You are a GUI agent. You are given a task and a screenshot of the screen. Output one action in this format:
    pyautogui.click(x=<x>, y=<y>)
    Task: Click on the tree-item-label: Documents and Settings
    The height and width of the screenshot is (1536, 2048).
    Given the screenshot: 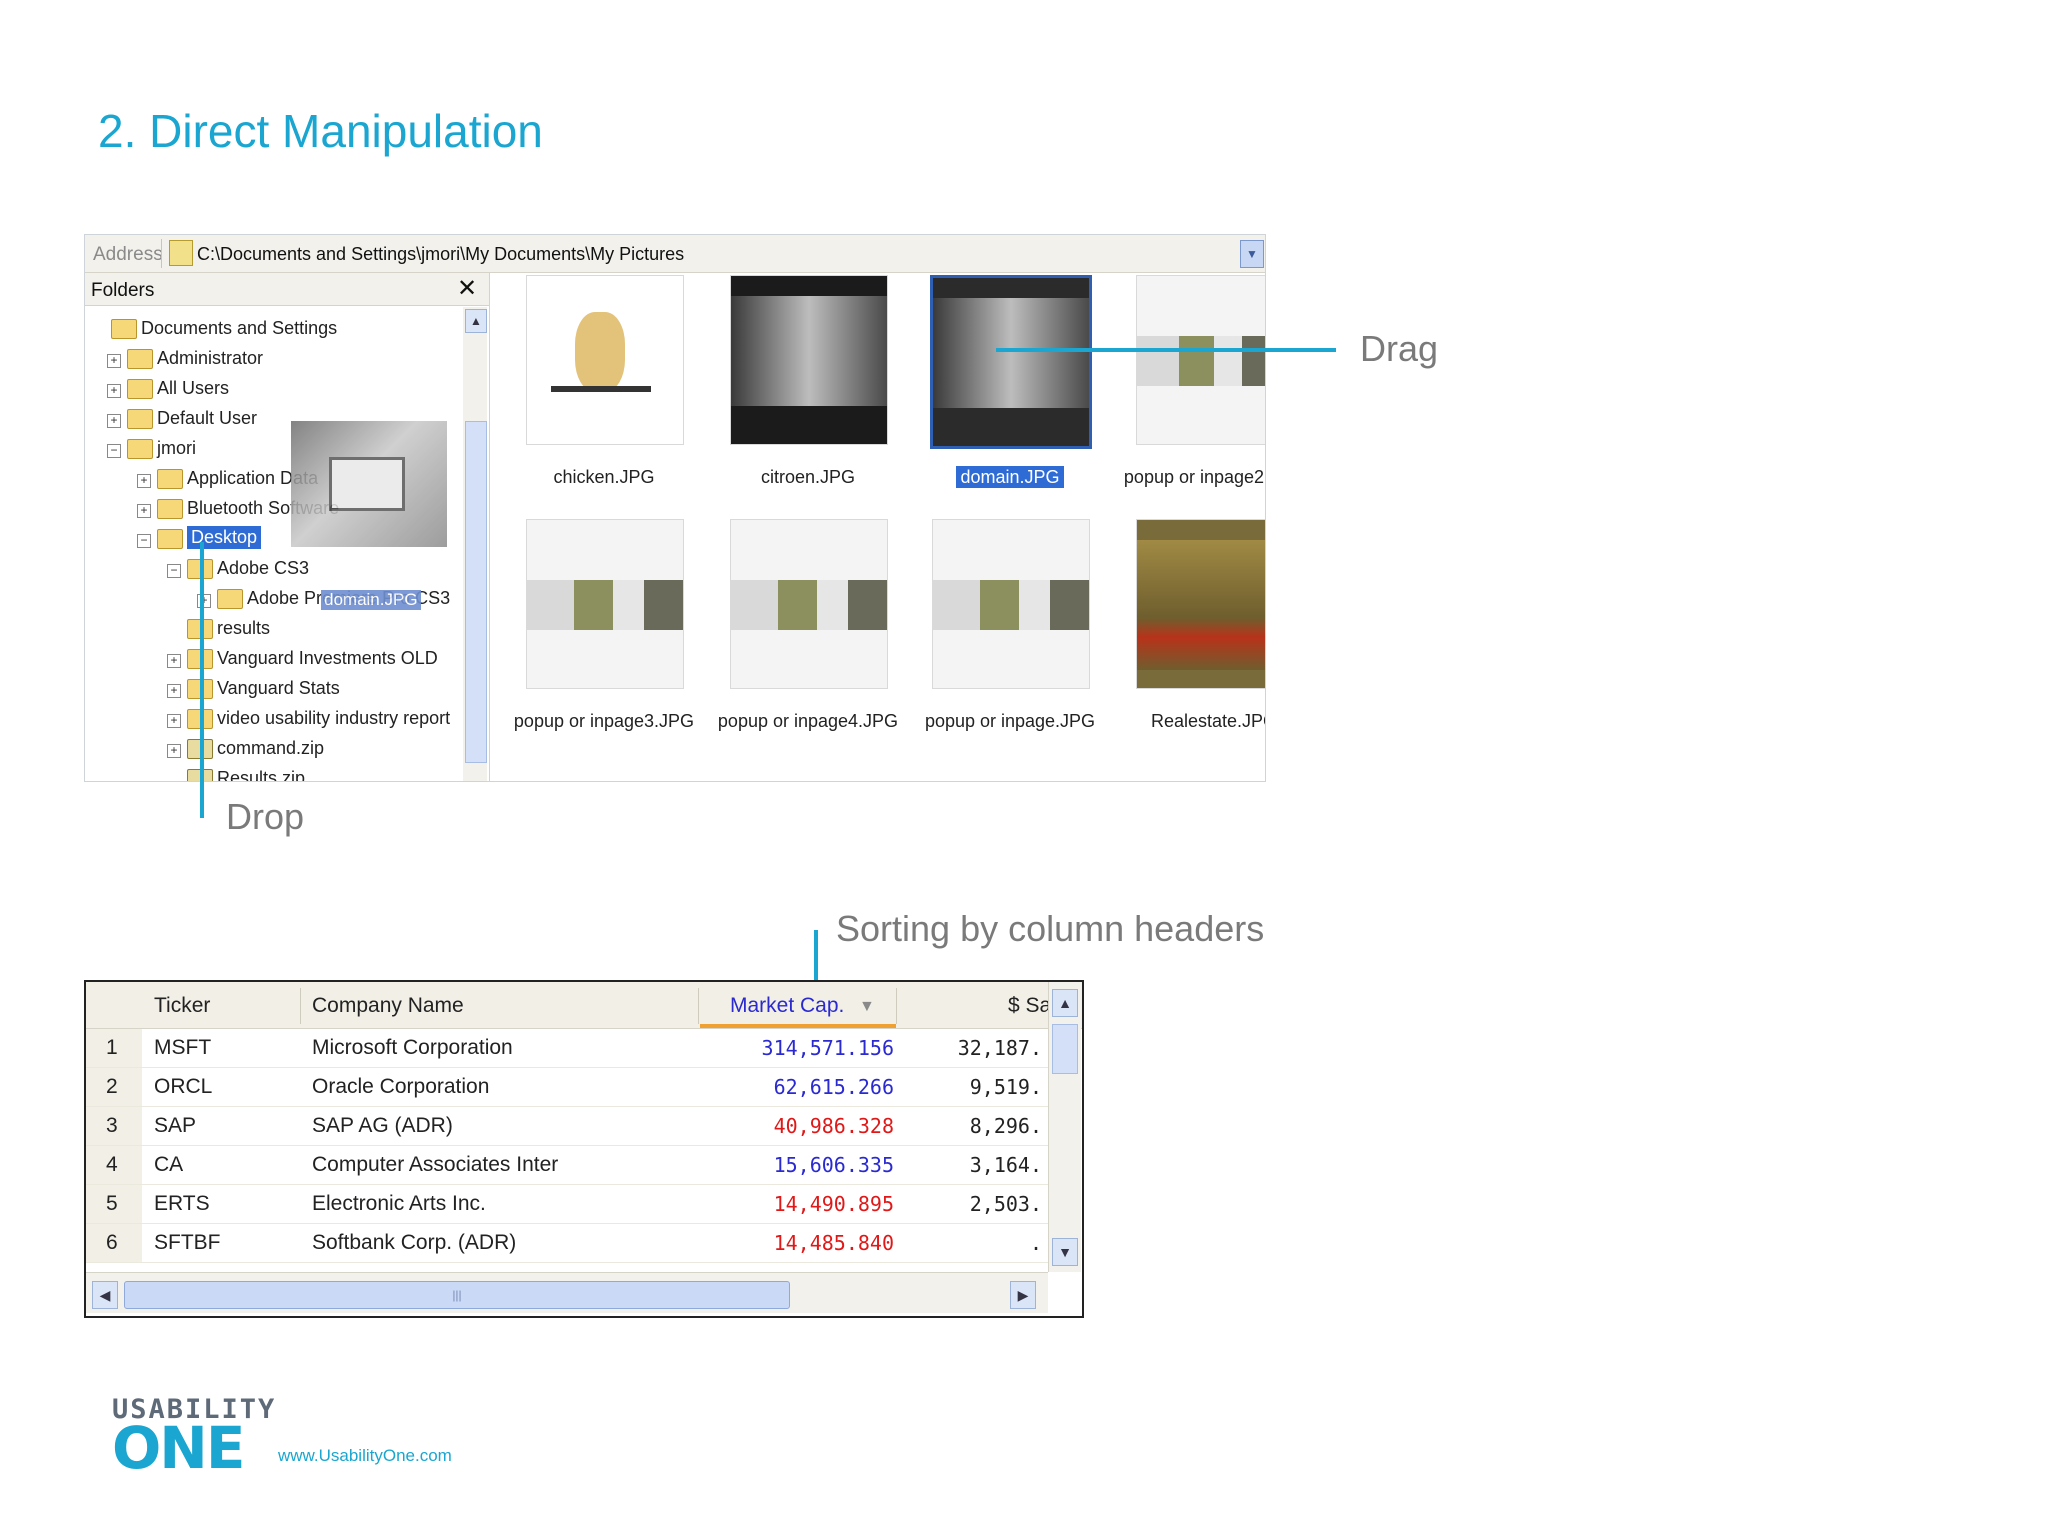 What is the action you would take?
    pyautogui.click(x=239, y=328)
    